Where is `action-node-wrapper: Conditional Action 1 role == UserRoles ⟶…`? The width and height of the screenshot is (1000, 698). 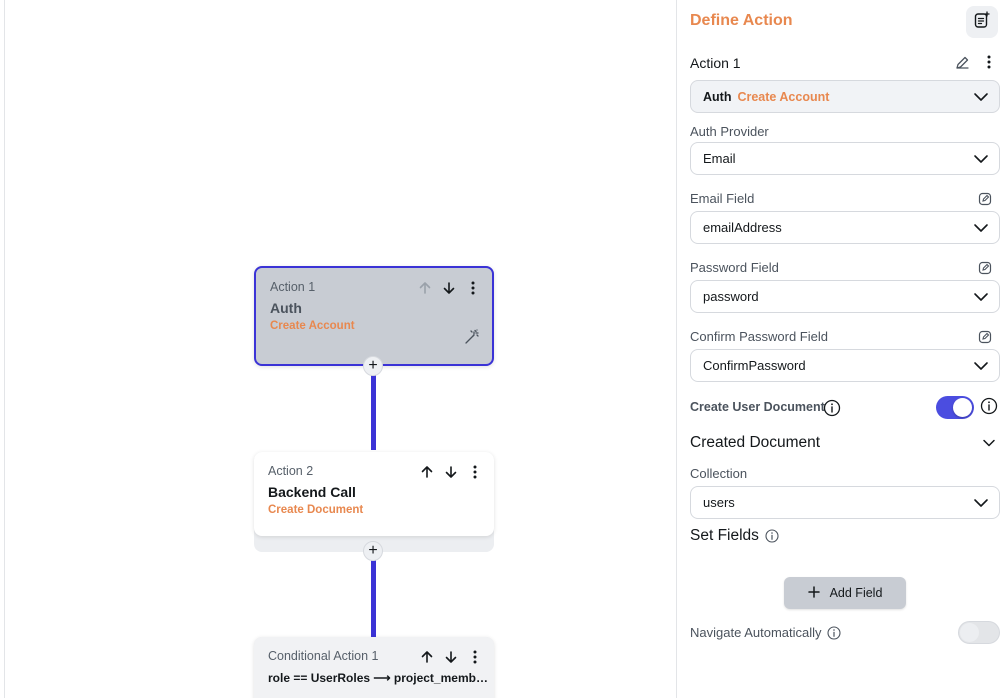
action-node-wrapper: Conditional Action 1 role == UserRoles ⟶… is located at coordinates (374, 667).